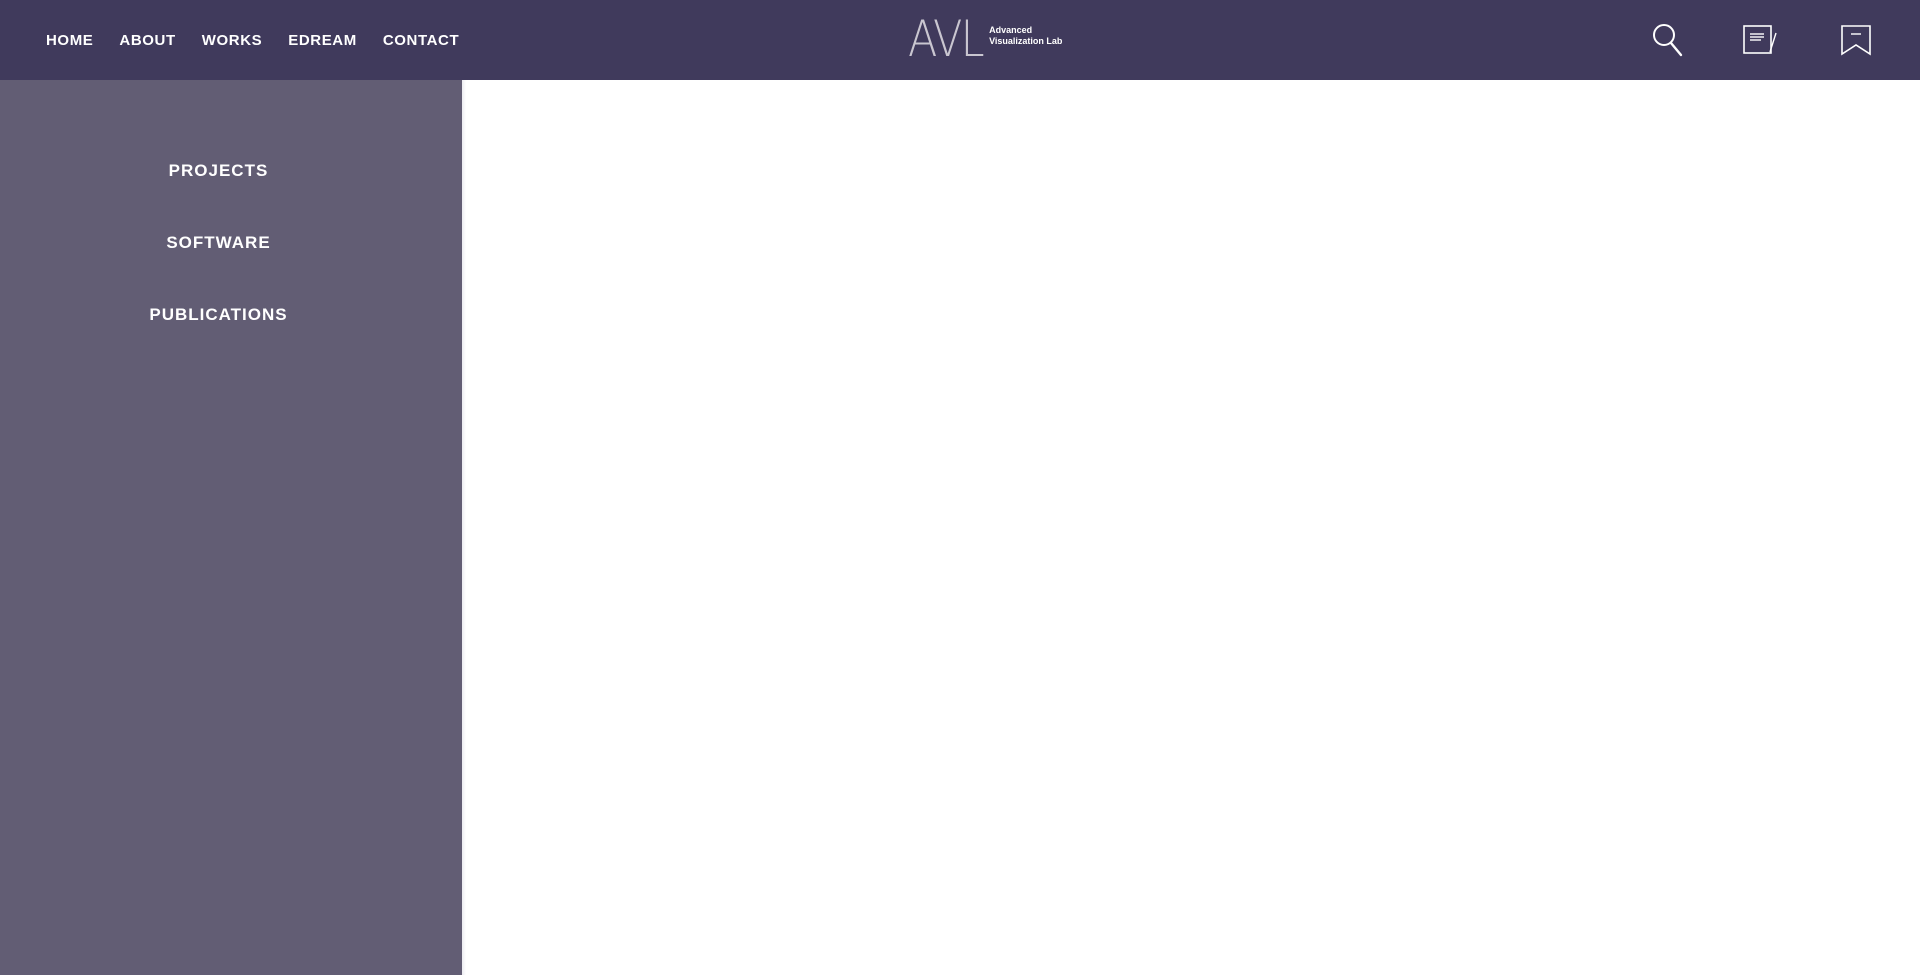 Image resolution: width=1920 pixels, height=975 pixels. Describe the element at coordinates (147, 40) in the screenshot. I see `nav-about: ABOUT` at that location.